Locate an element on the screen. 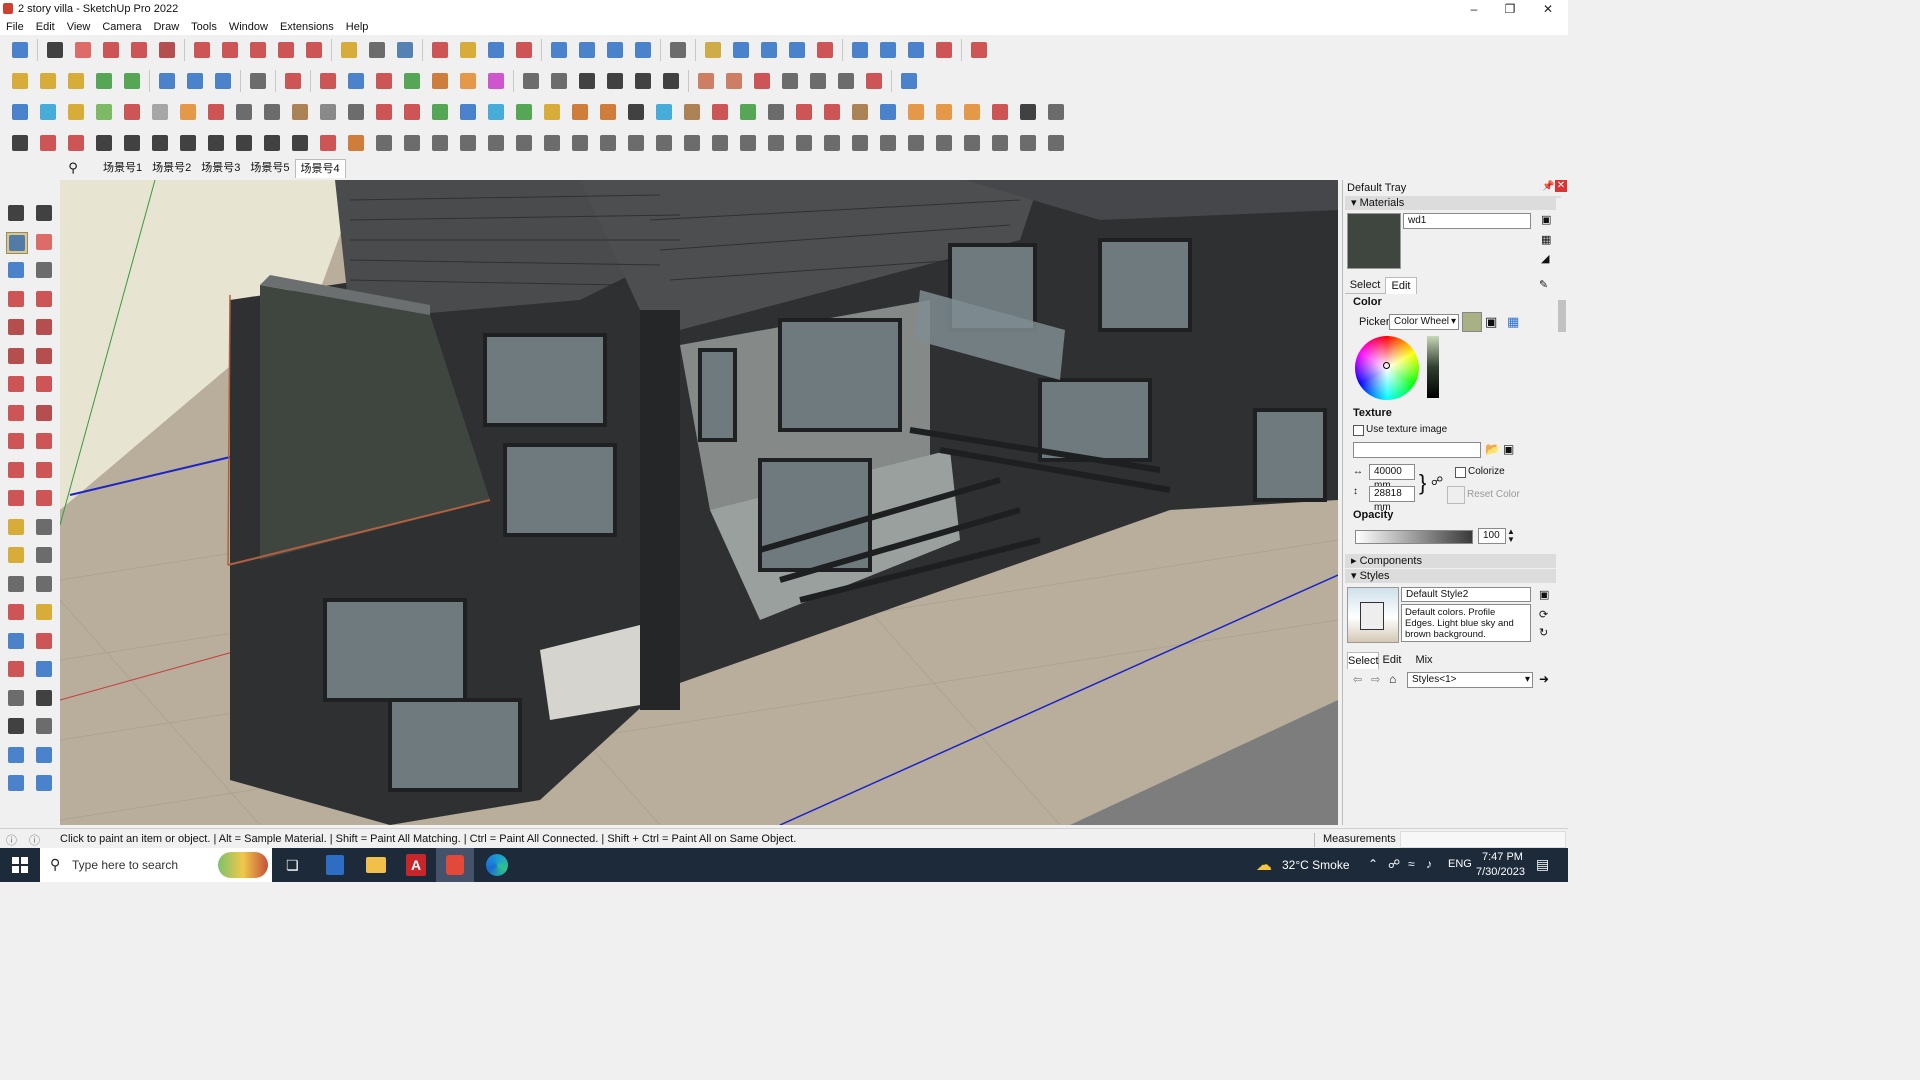  tag-tool-icon is located at coordinates (44, 270).